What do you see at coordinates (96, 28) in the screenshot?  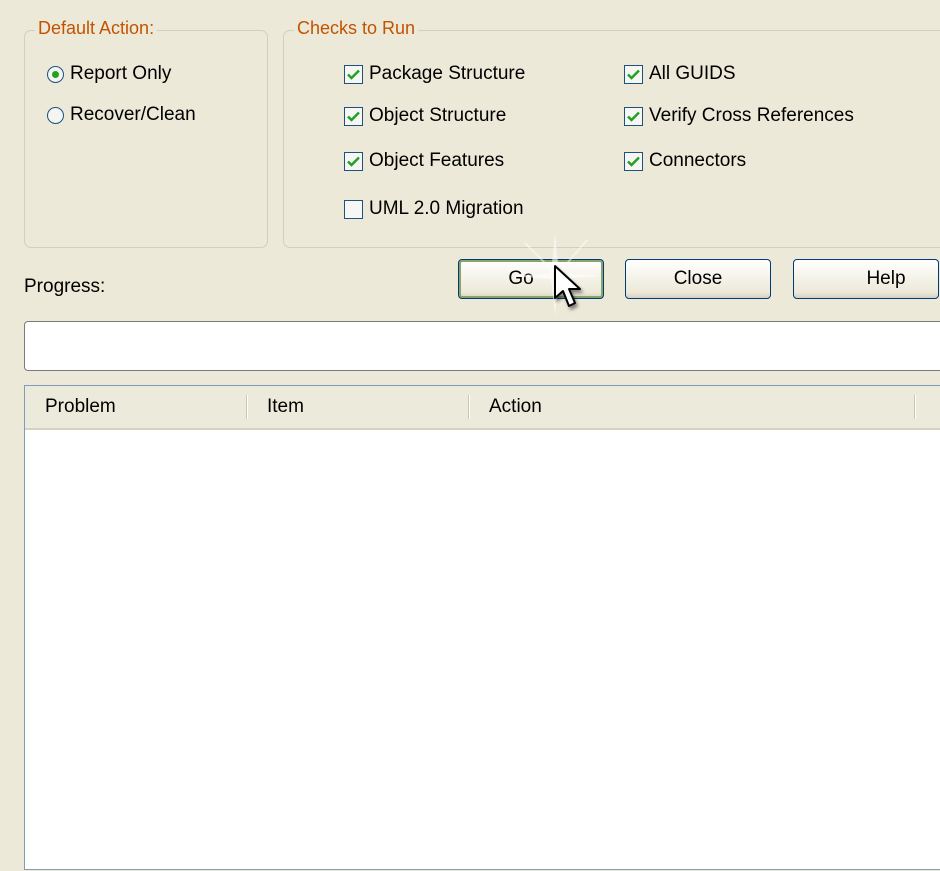 I see `default-action-legend: Default Action:` at bounding box center [96, 28].